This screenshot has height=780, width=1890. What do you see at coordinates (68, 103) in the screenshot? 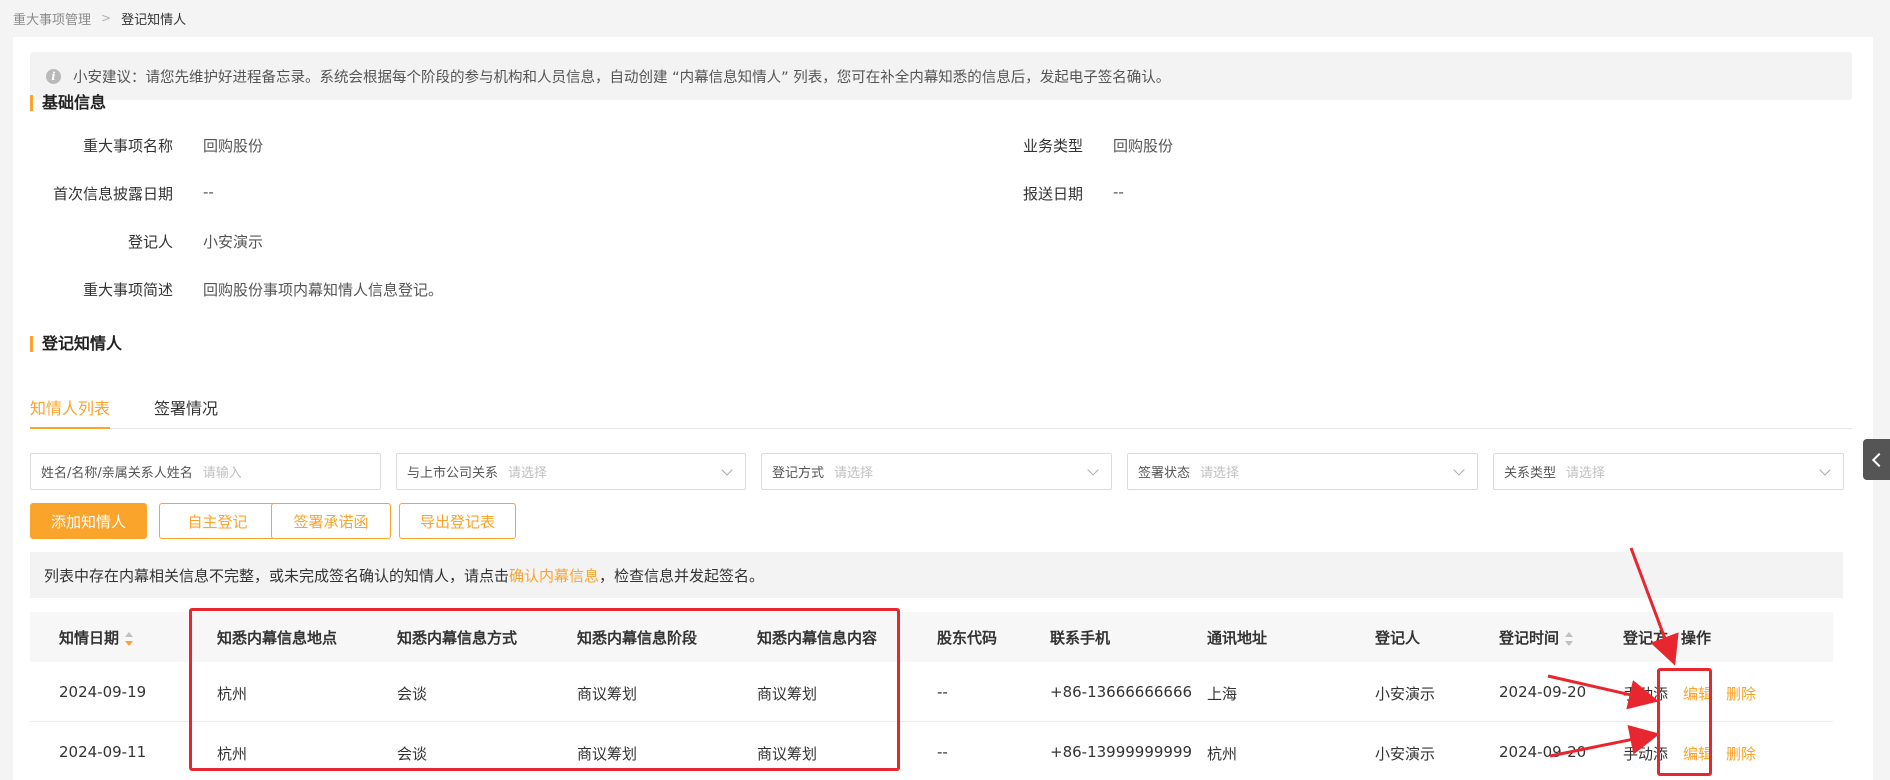
I see `section-title-basic-info: 基础信息` at bounding box center [68, 103].